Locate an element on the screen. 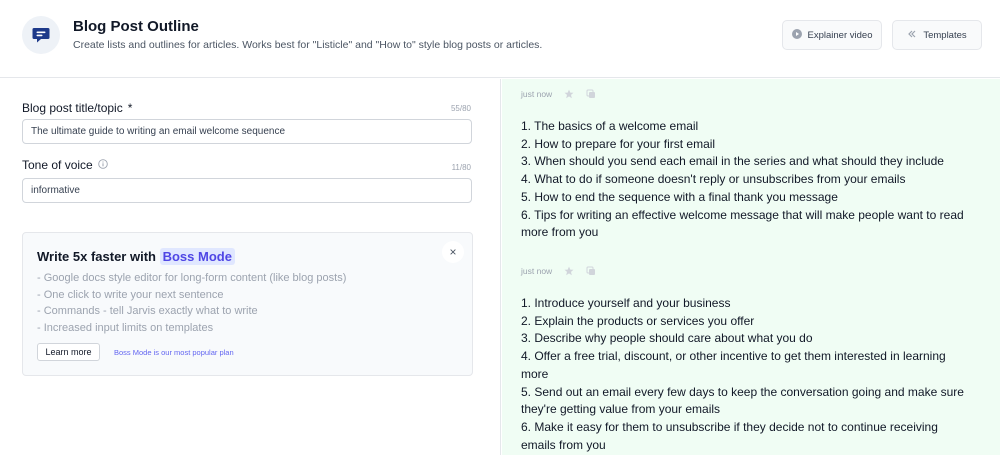 The height and width of the screenshot is (455, 1000). boss-mode-highlight: Boss Mode is located at coordinates (197, 256).